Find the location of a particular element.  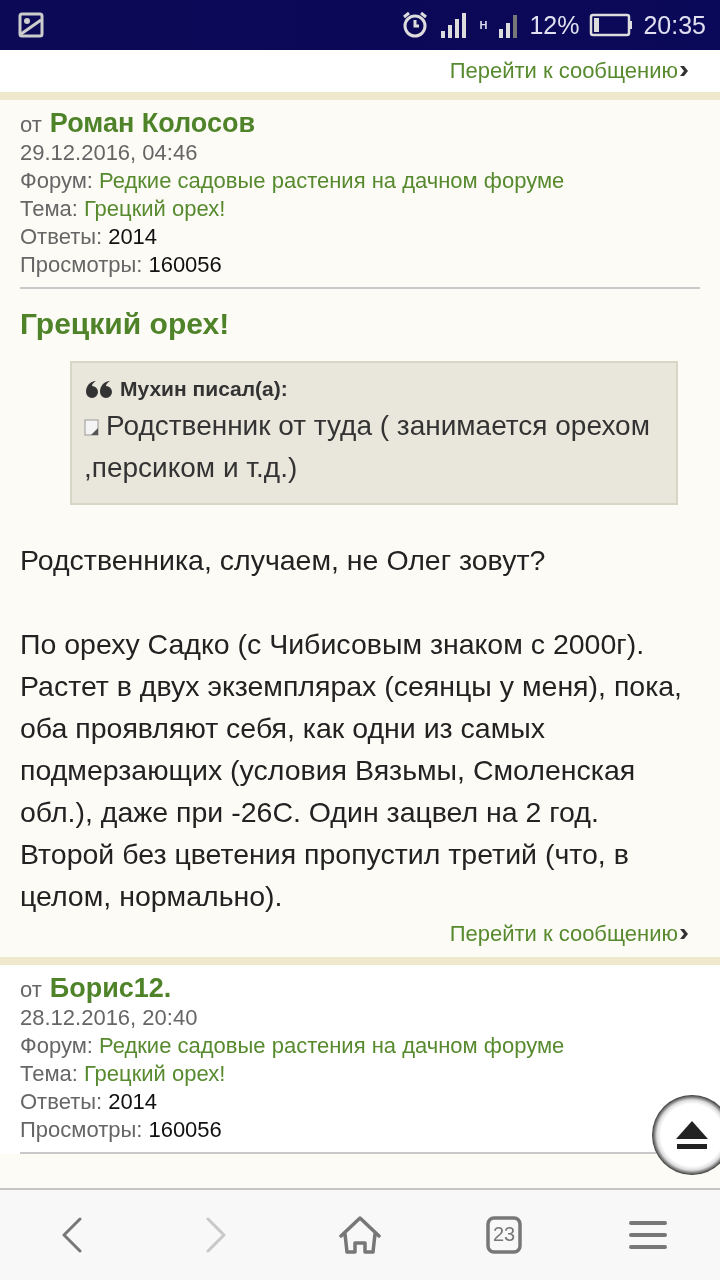

battery-icon is located at coordinates (611, 25).